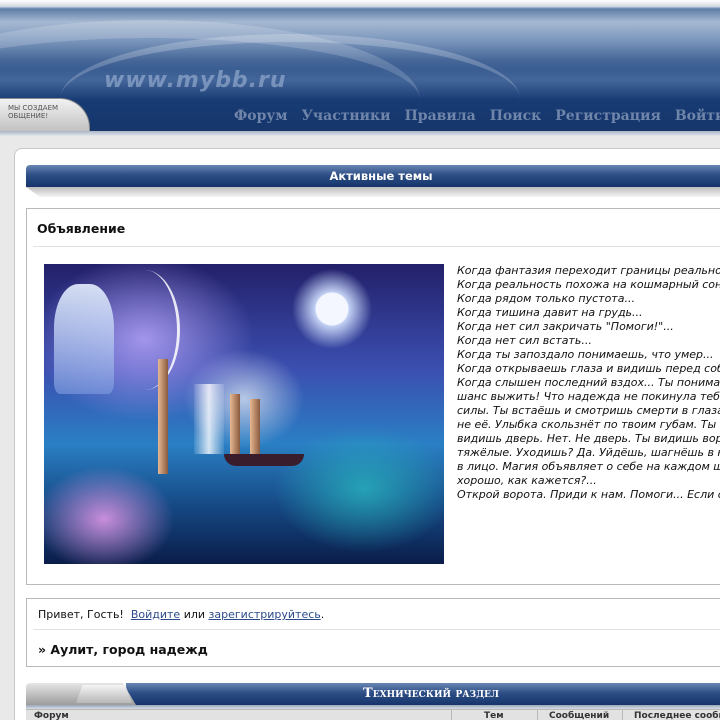 This screenshot has width=720, height=720. Describe the element at coordinates (155, 614) in the screenshot. I see `login-link: Войдите` at that location.